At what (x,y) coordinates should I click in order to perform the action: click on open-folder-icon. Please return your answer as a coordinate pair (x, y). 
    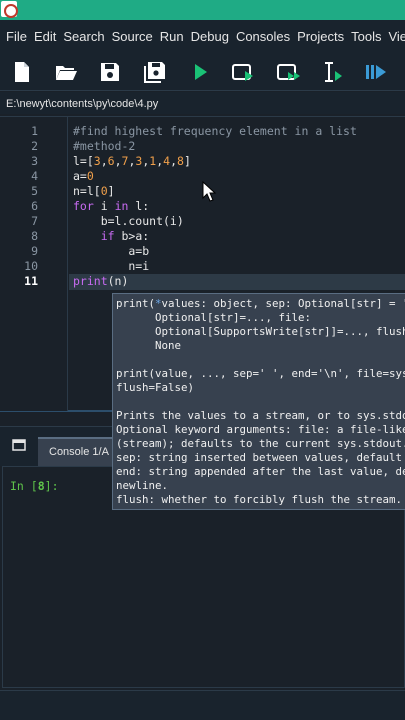
    Looking at the image, I should click on (66, 72).